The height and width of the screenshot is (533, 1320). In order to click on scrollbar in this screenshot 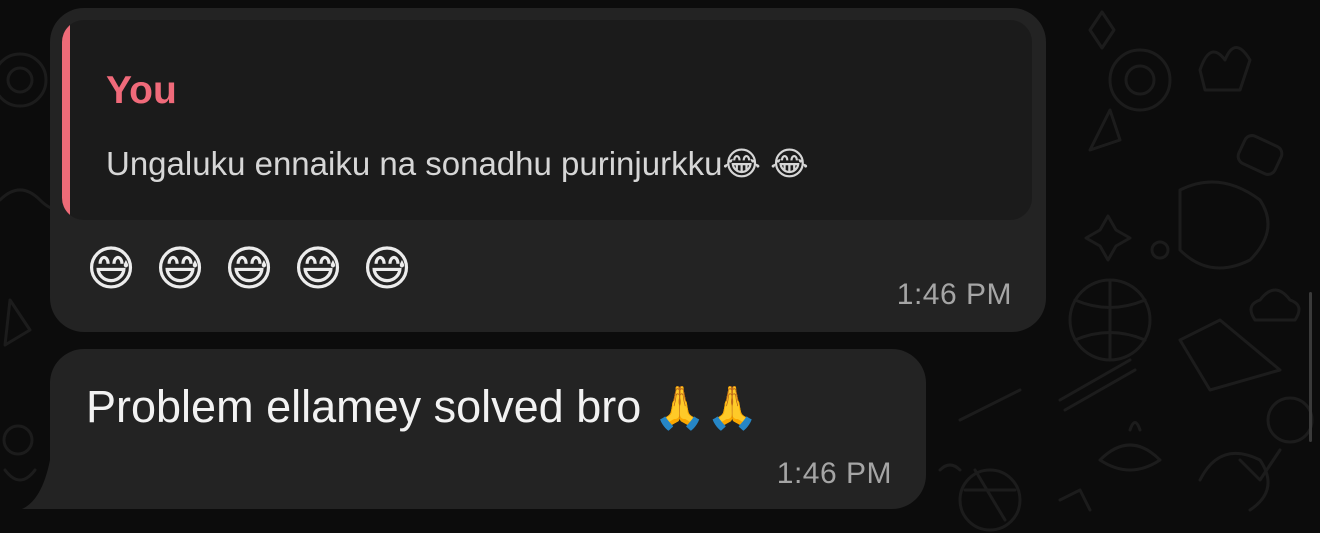, I will do `click(1310, 367)`.